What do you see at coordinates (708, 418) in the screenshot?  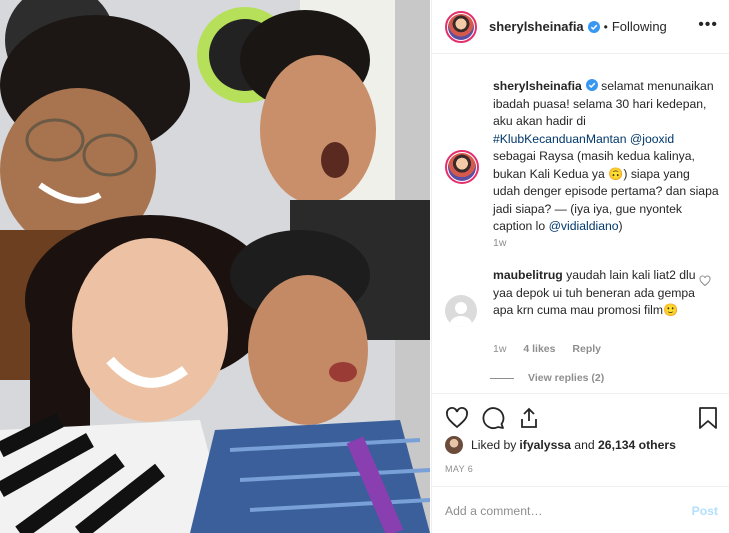 I see `bookmark-icon` at bounding box center [708, 418].